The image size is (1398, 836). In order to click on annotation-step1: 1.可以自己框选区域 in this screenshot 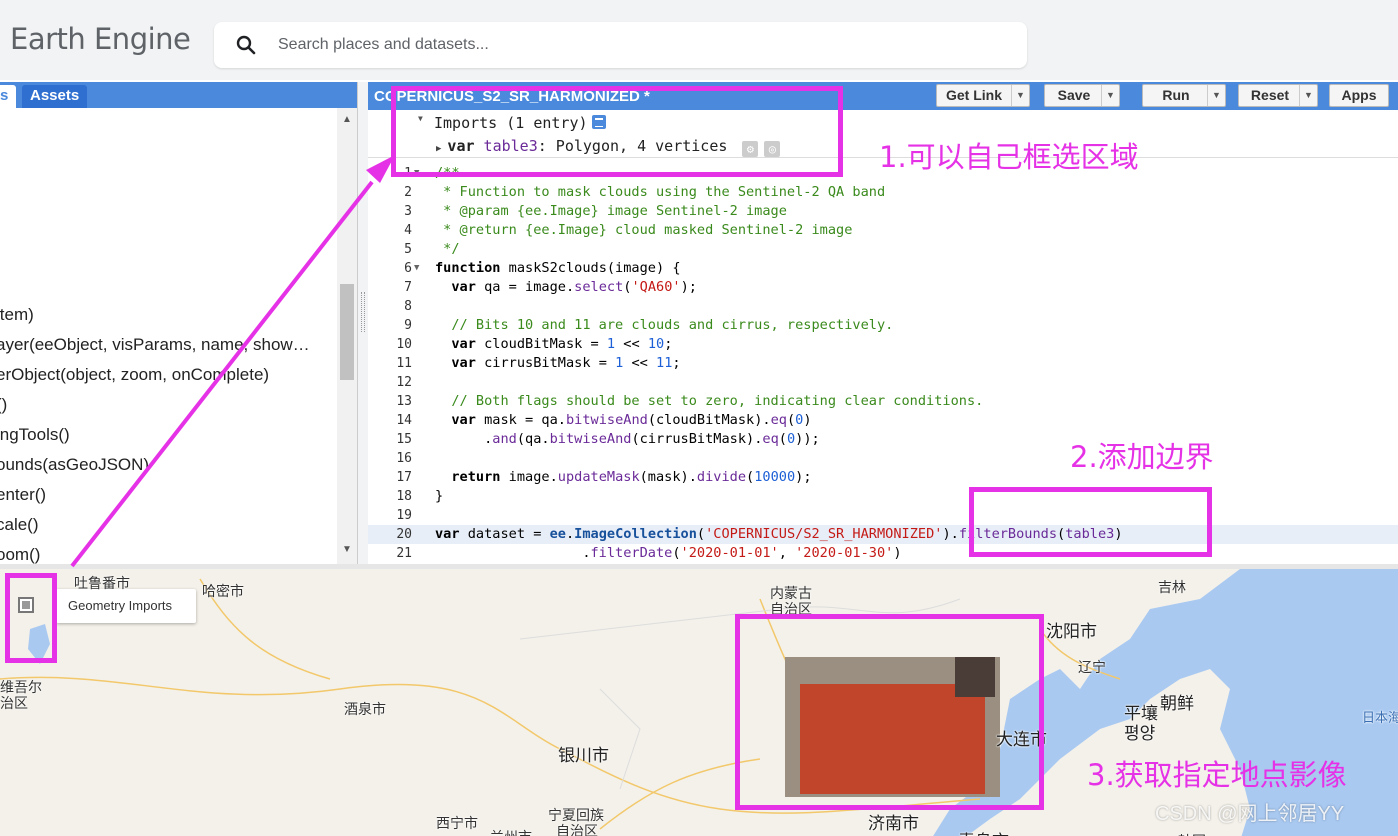, I will do `click(1009, 157)`.